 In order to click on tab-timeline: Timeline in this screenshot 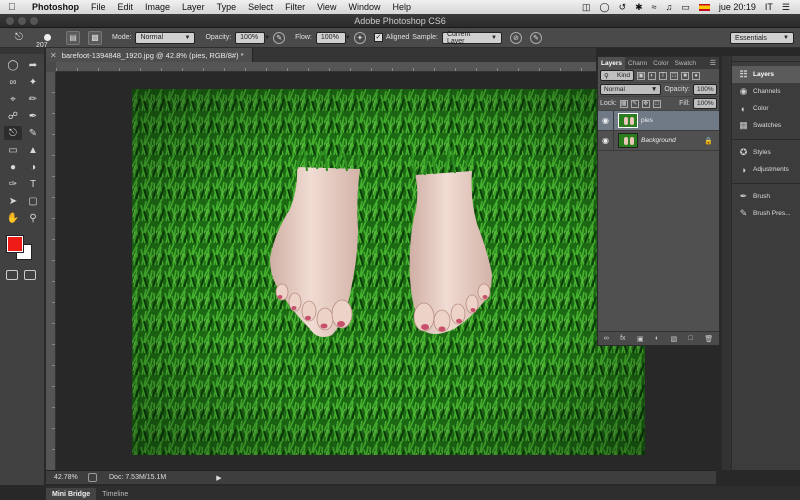, I will do `click(115, 494)`.